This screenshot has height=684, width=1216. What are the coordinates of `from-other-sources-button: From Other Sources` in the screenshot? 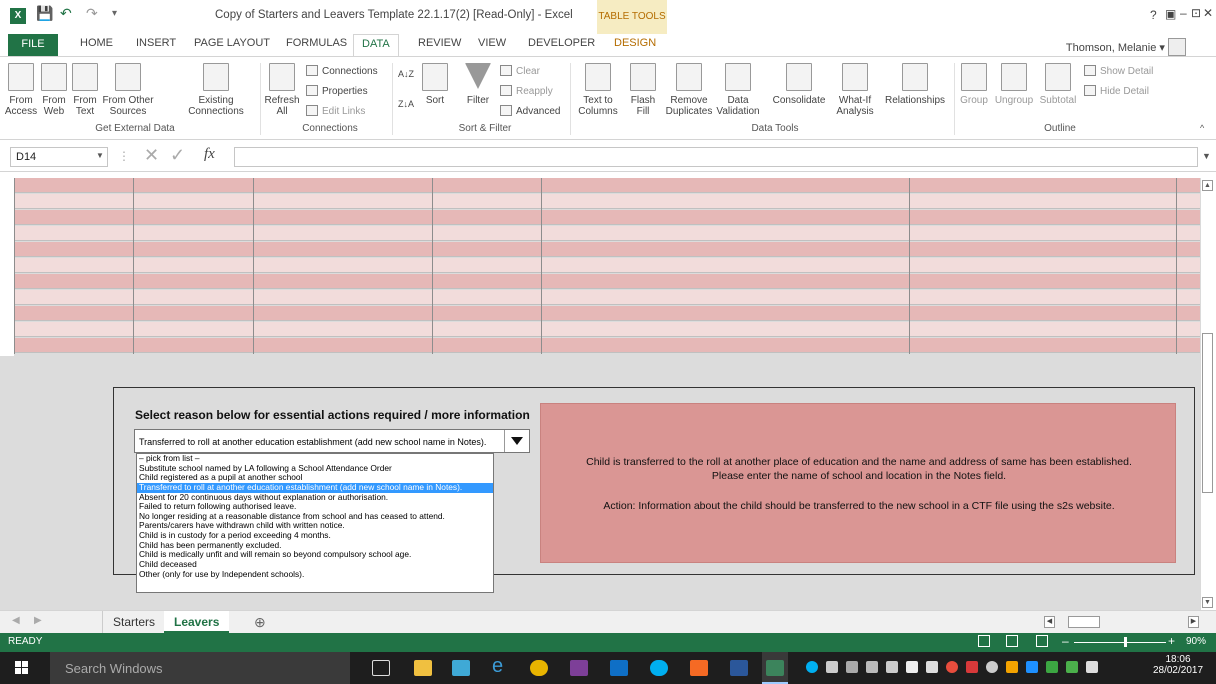 It's located at (128, 90).